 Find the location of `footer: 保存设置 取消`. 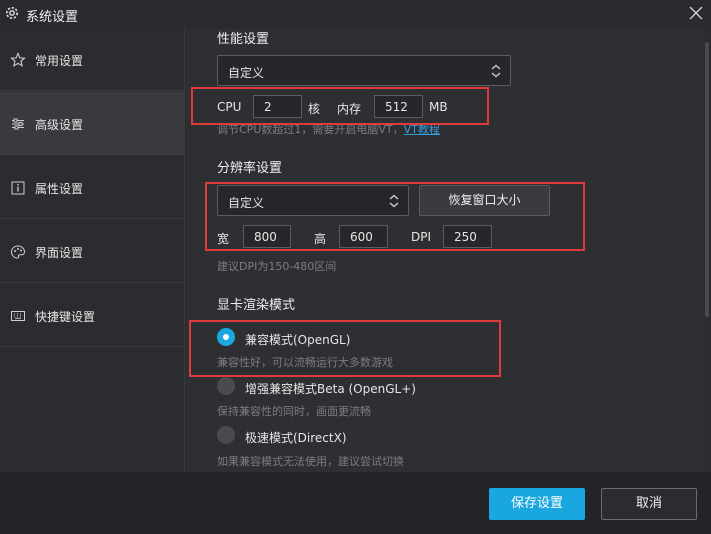

footer: 保存设置 取消 is located at coordinates (355, 503).